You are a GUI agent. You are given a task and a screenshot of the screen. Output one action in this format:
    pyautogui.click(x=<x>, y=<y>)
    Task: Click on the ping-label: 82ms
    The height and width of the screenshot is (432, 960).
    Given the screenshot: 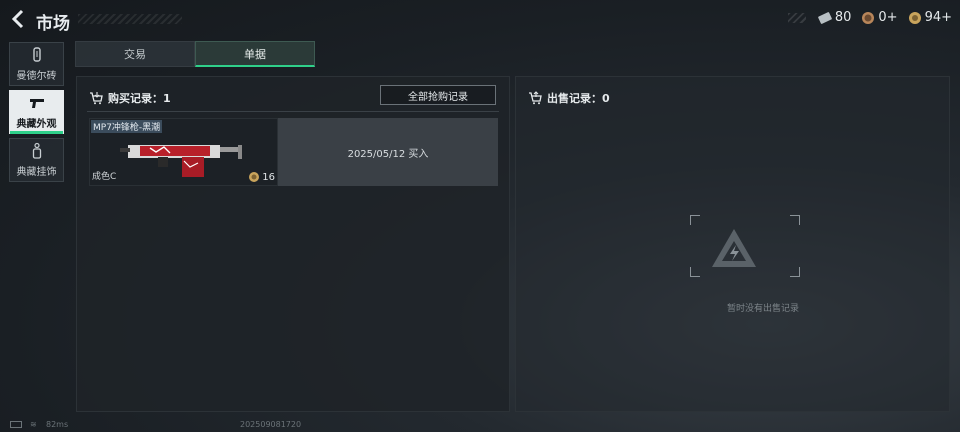 What is the action you would take?
    pyautogui.click(x=57, y=424)
    